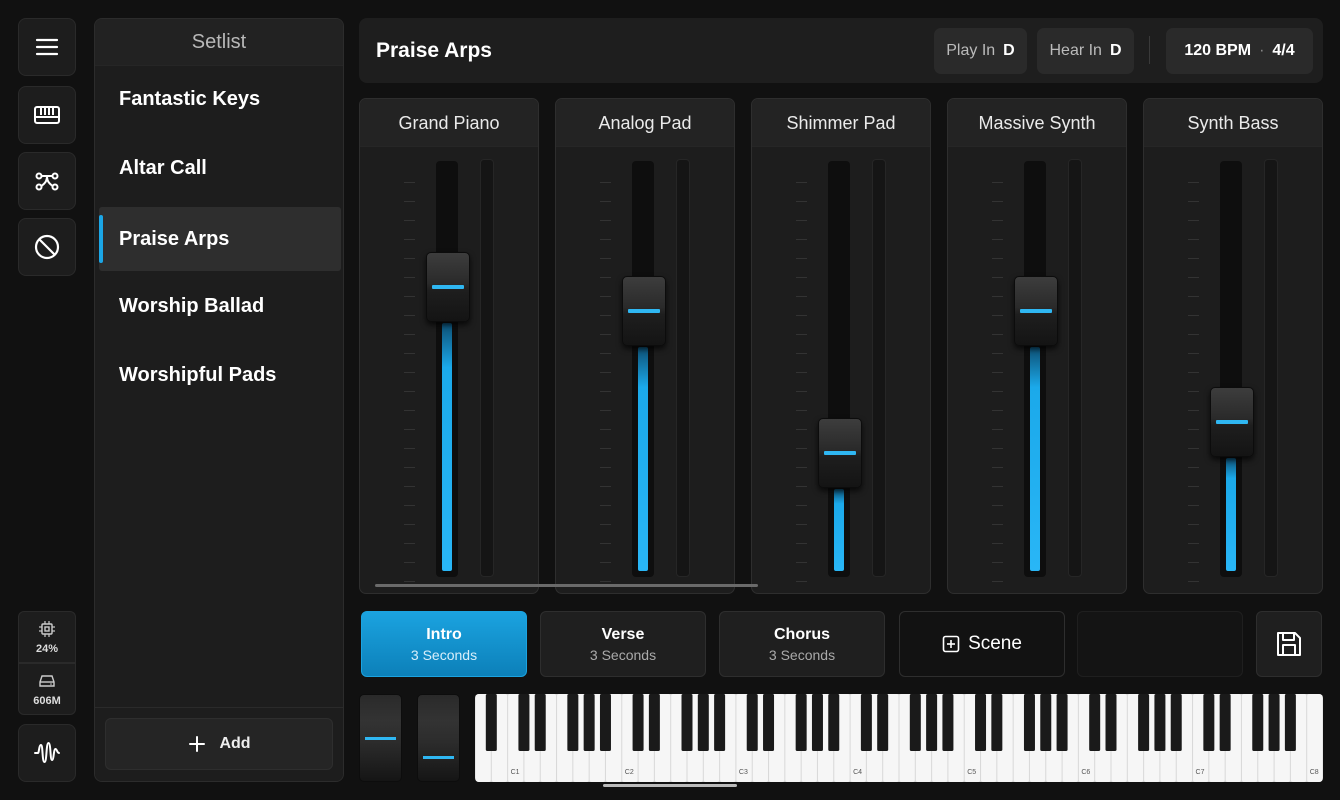  I want to click on piano-keyboard: C1 C2 C3 C4 C5 C6 C7 C8, so click(899, 738).